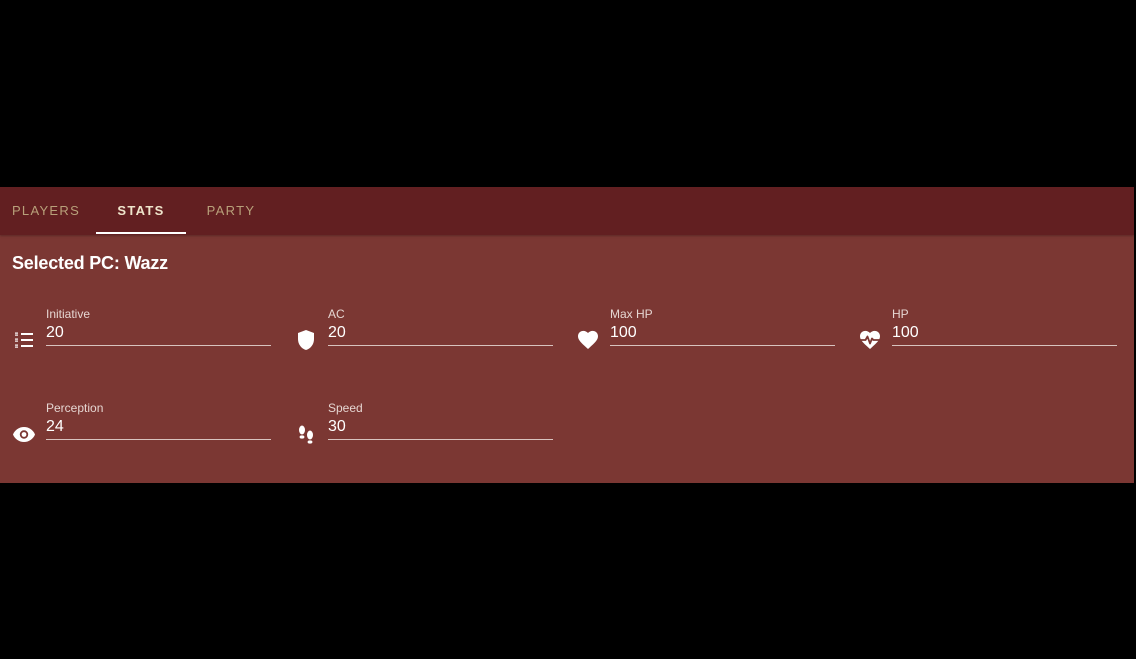 Image resolution: width=1136 pixels, height=659 pixels. Describe the element at coordinates (336, 314) in the screenshot. I see `ac-label: AC` at that location.